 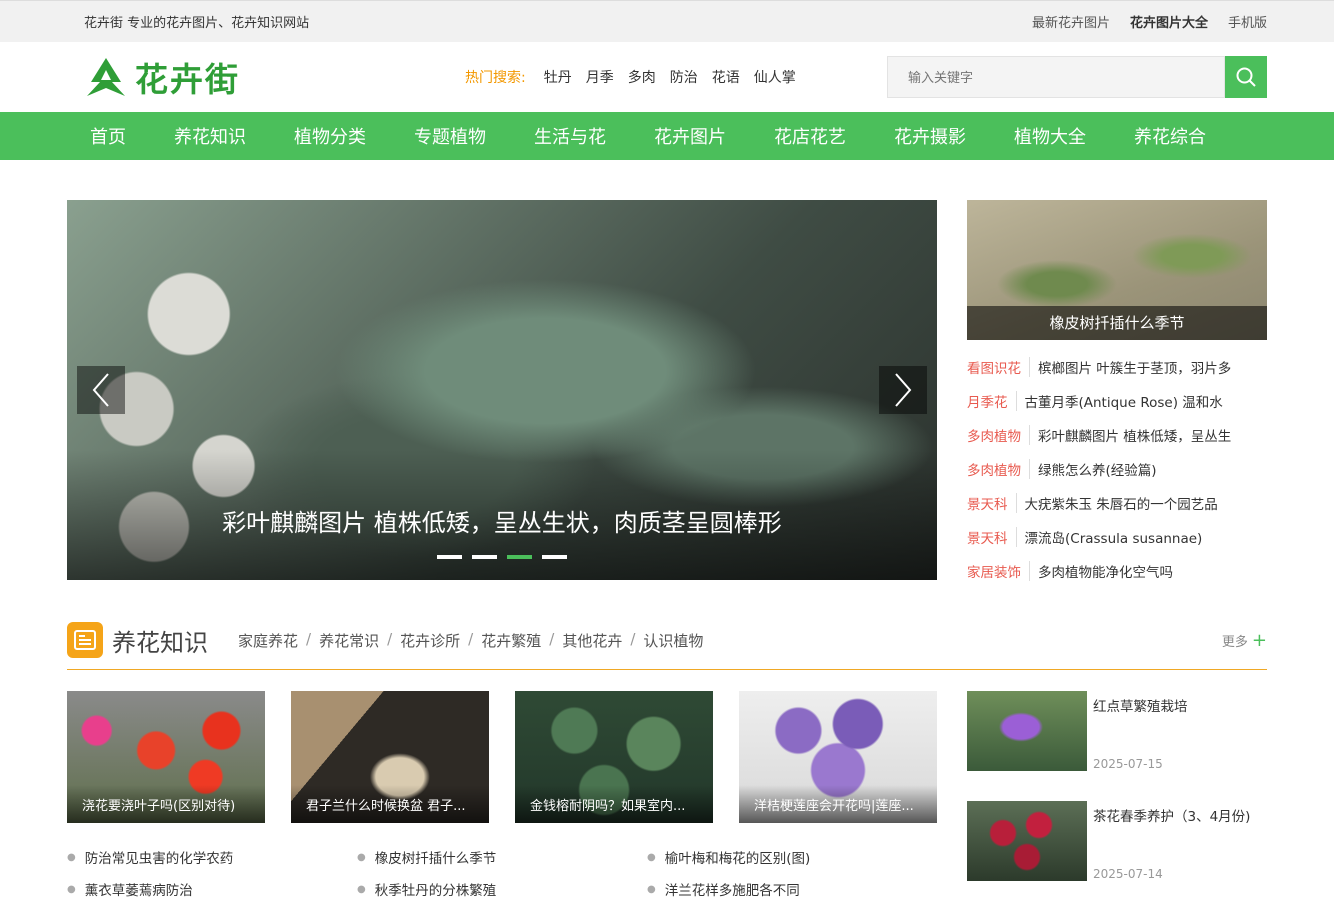 What do you see at coordinates (1117, 323) in the screenshot?
I see `feature-caption: 橡皮树扦插什么季节` at bounding box center [1117, 323].